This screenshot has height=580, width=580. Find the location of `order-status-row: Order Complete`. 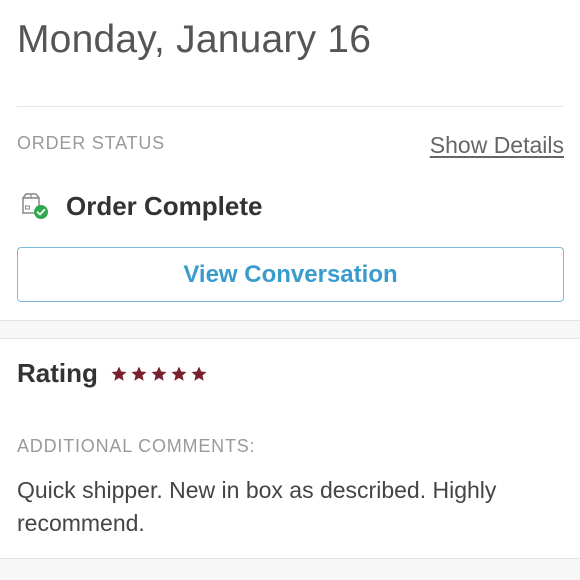

order-status-row: Order Complete is located at coordinates (141, 206).